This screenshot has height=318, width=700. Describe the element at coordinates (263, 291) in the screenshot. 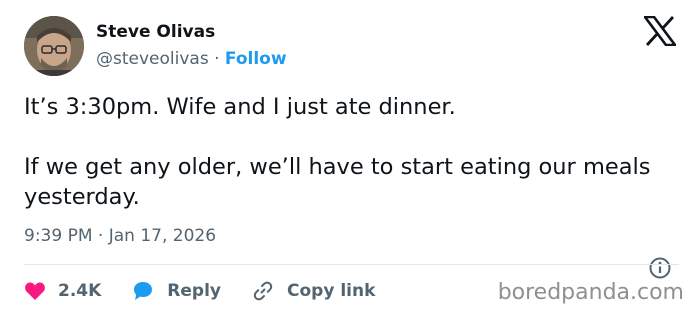

I see `link-icon` at that location.